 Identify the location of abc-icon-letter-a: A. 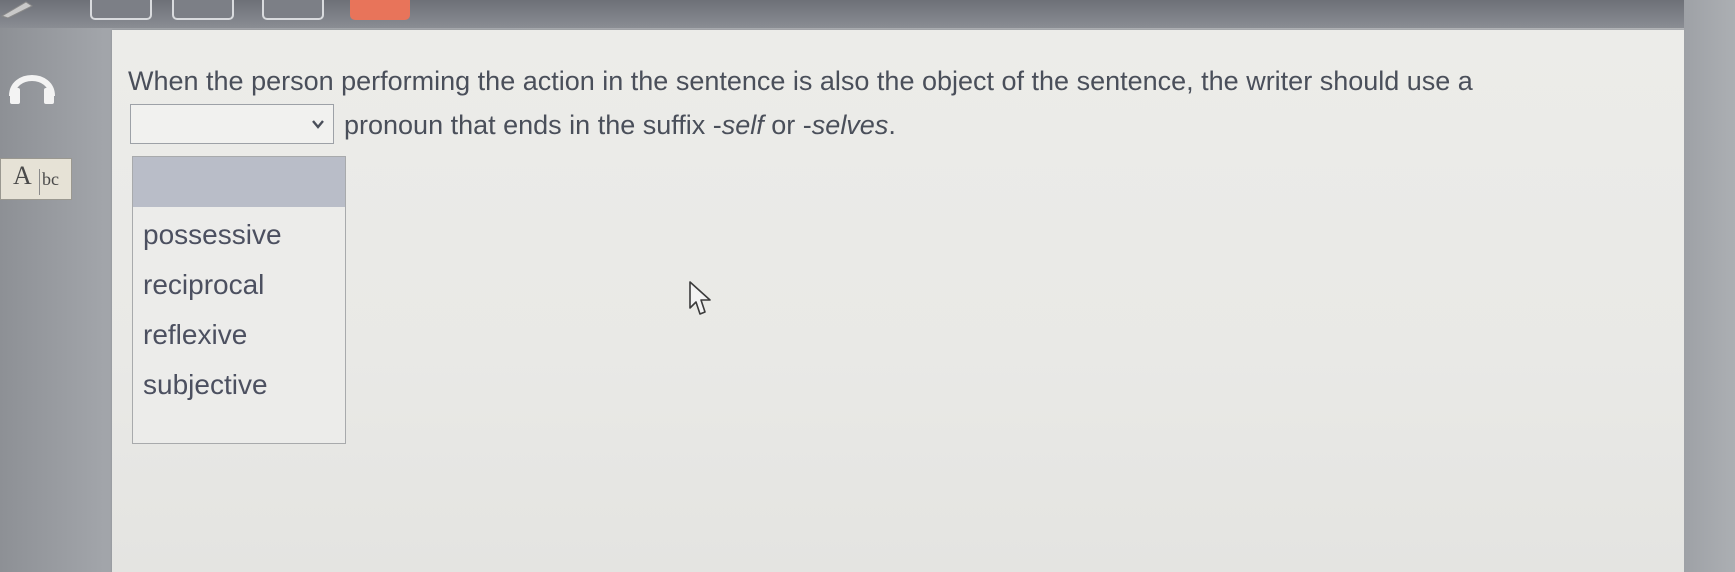
(22, 175).